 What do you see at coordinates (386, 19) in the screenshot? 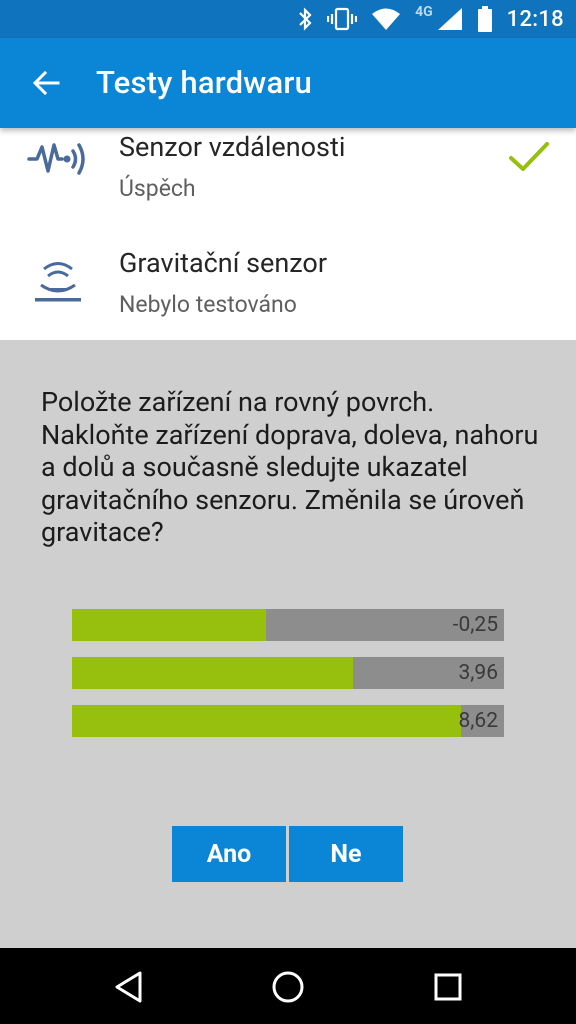
I see `wifi-icon` at bounding box center [386, 19].